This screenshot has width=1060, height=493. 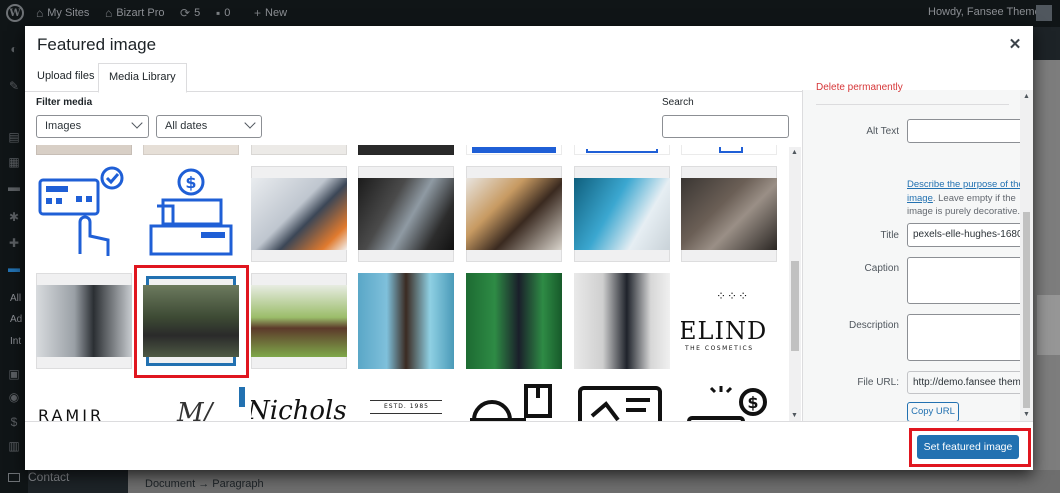 I want to click on update-icon: ⟳, so click(x=185, y=13).